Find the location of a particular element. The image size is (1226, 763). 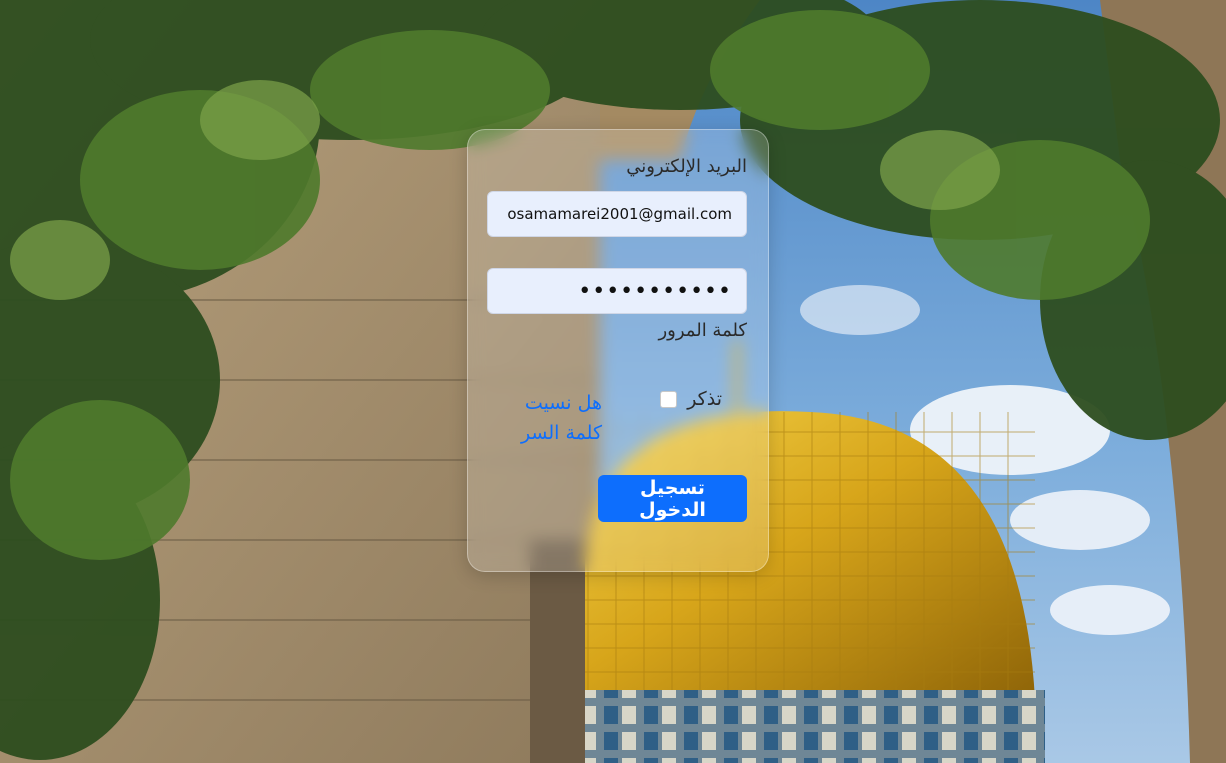

password-field is located at coordinates (617, 291).